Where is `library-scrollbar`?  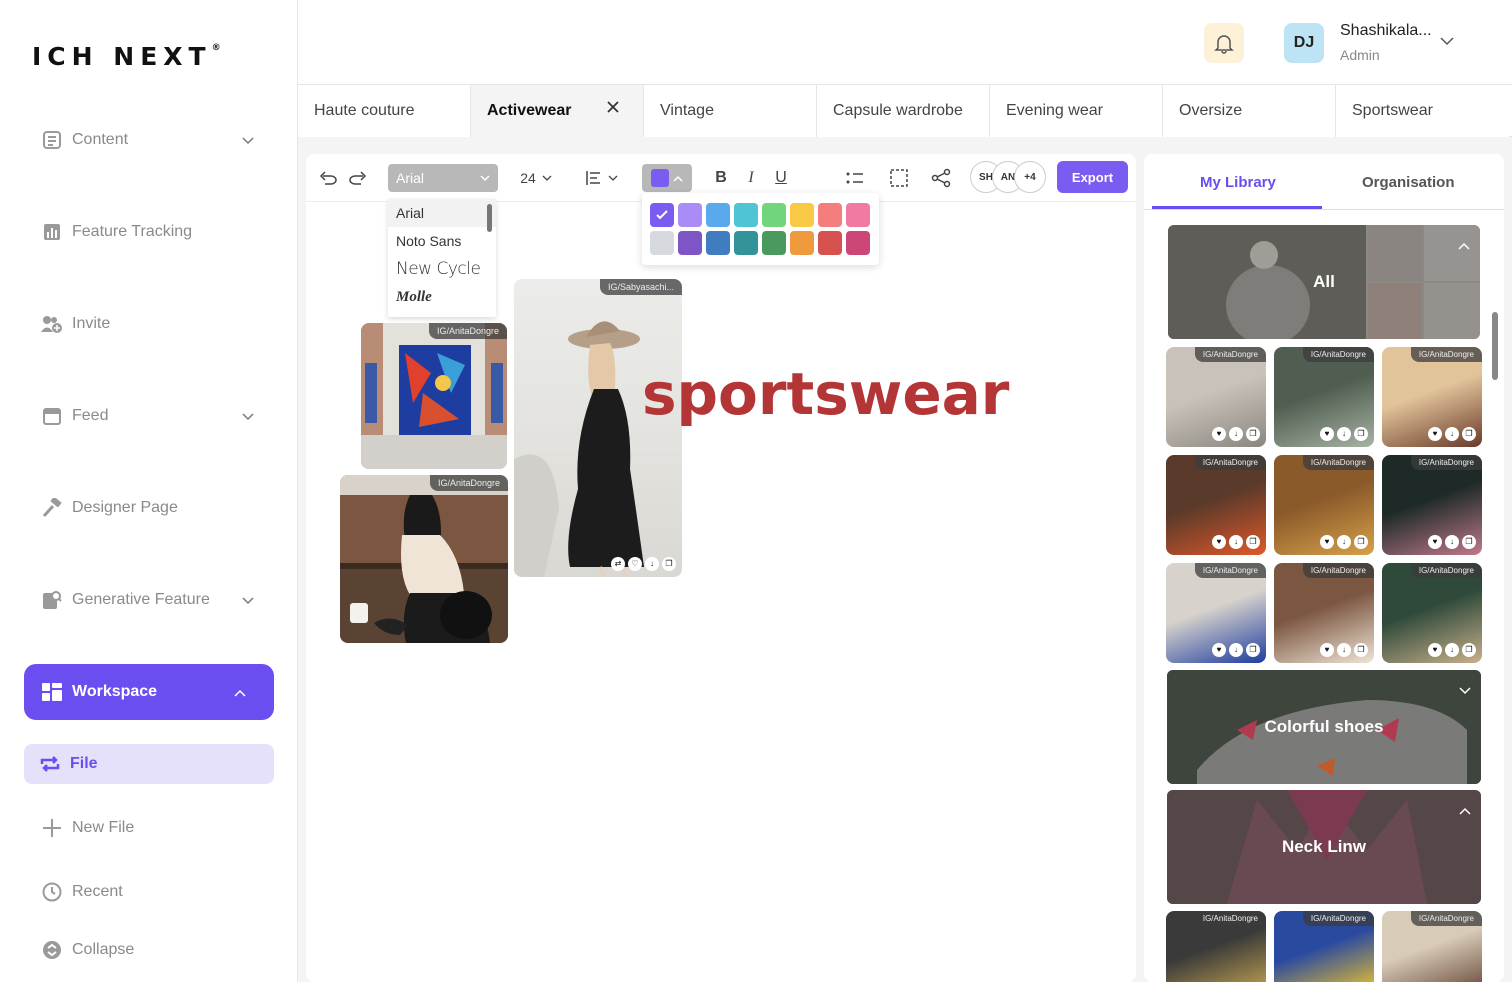 library-scrollbar is located at coordinates (1495, 346).